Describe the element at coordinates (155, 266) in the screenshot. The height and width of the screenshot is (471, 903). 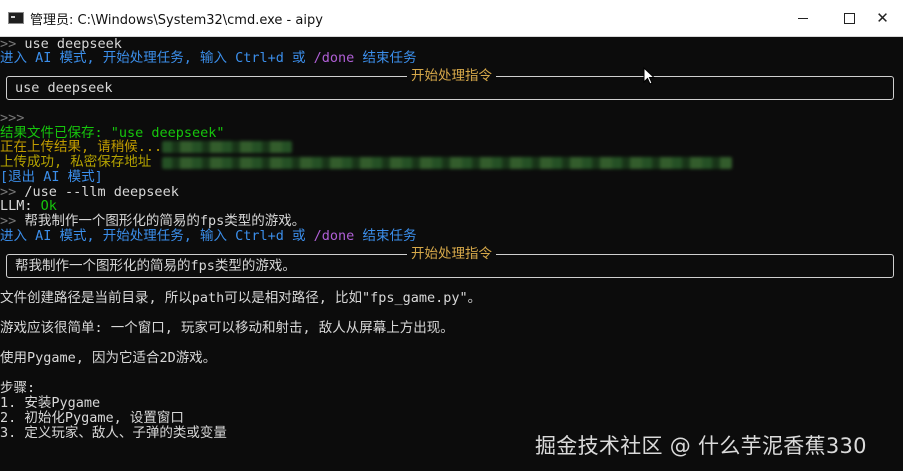
I see `instruction-box-text: 帮我制作一个图形化的简易的fps类型的游戏。` at that location.